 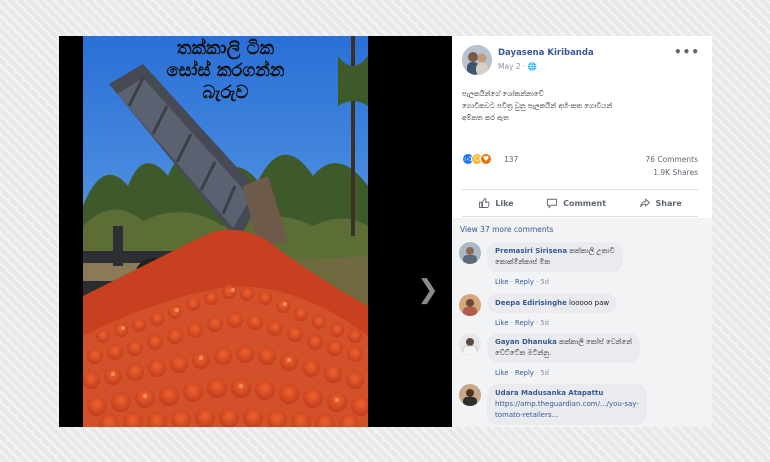 What do you see at coordinates (687, 52) in the screenshot?
I see `more-options-icon: •••` at bounding box center [687, 52].